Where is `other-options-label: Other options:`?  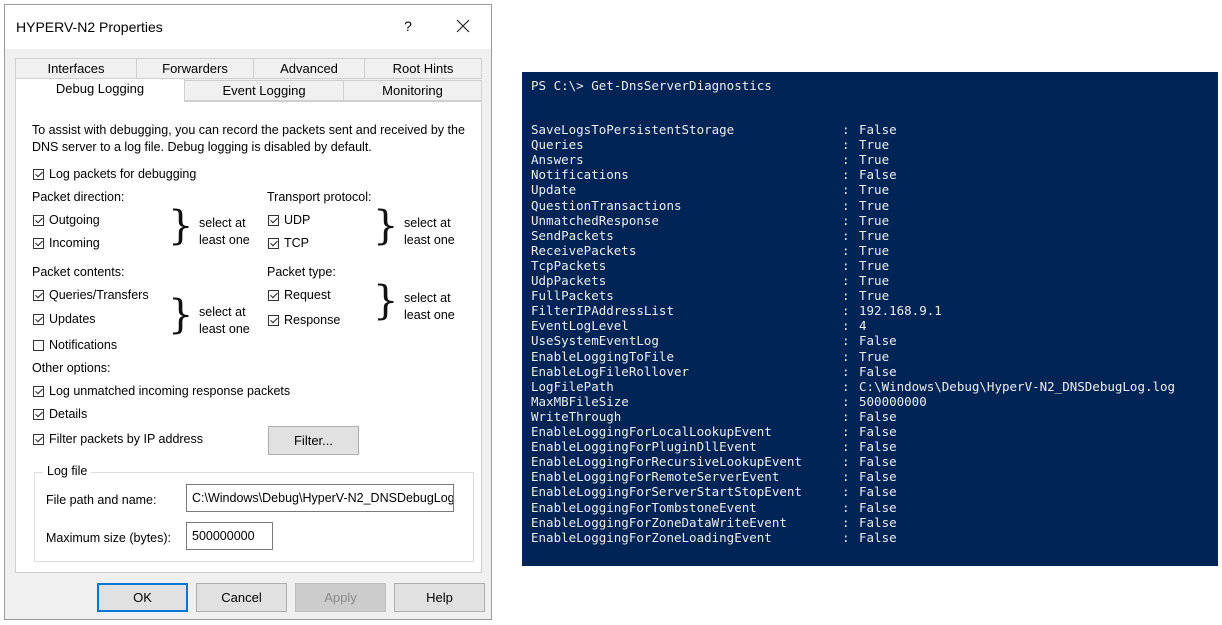
other-options-label: Other options: is located at coordinates (71, 368).